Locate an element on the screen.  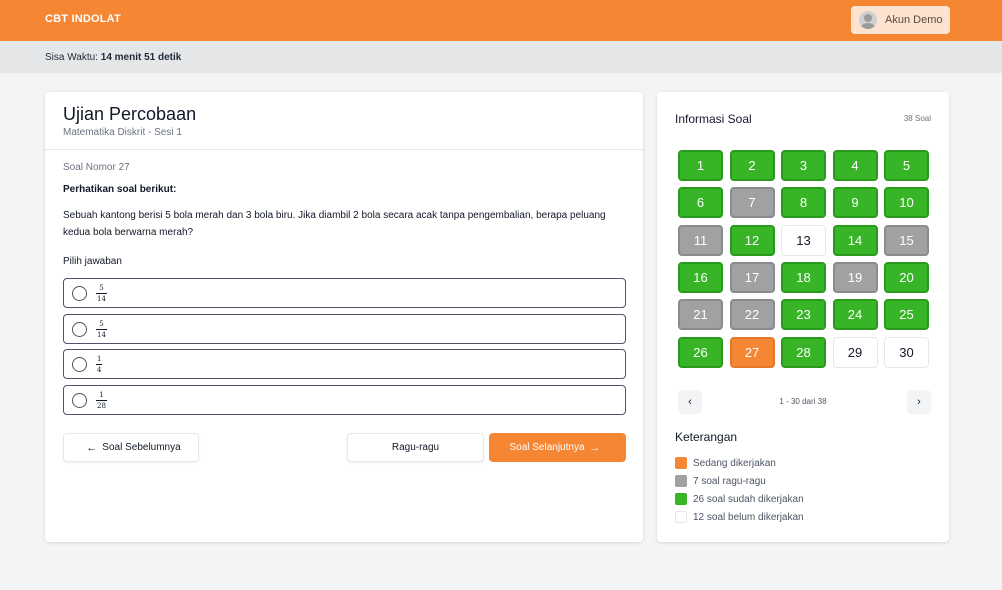
question-button-28: 28 is located at coordinates (803, 352).